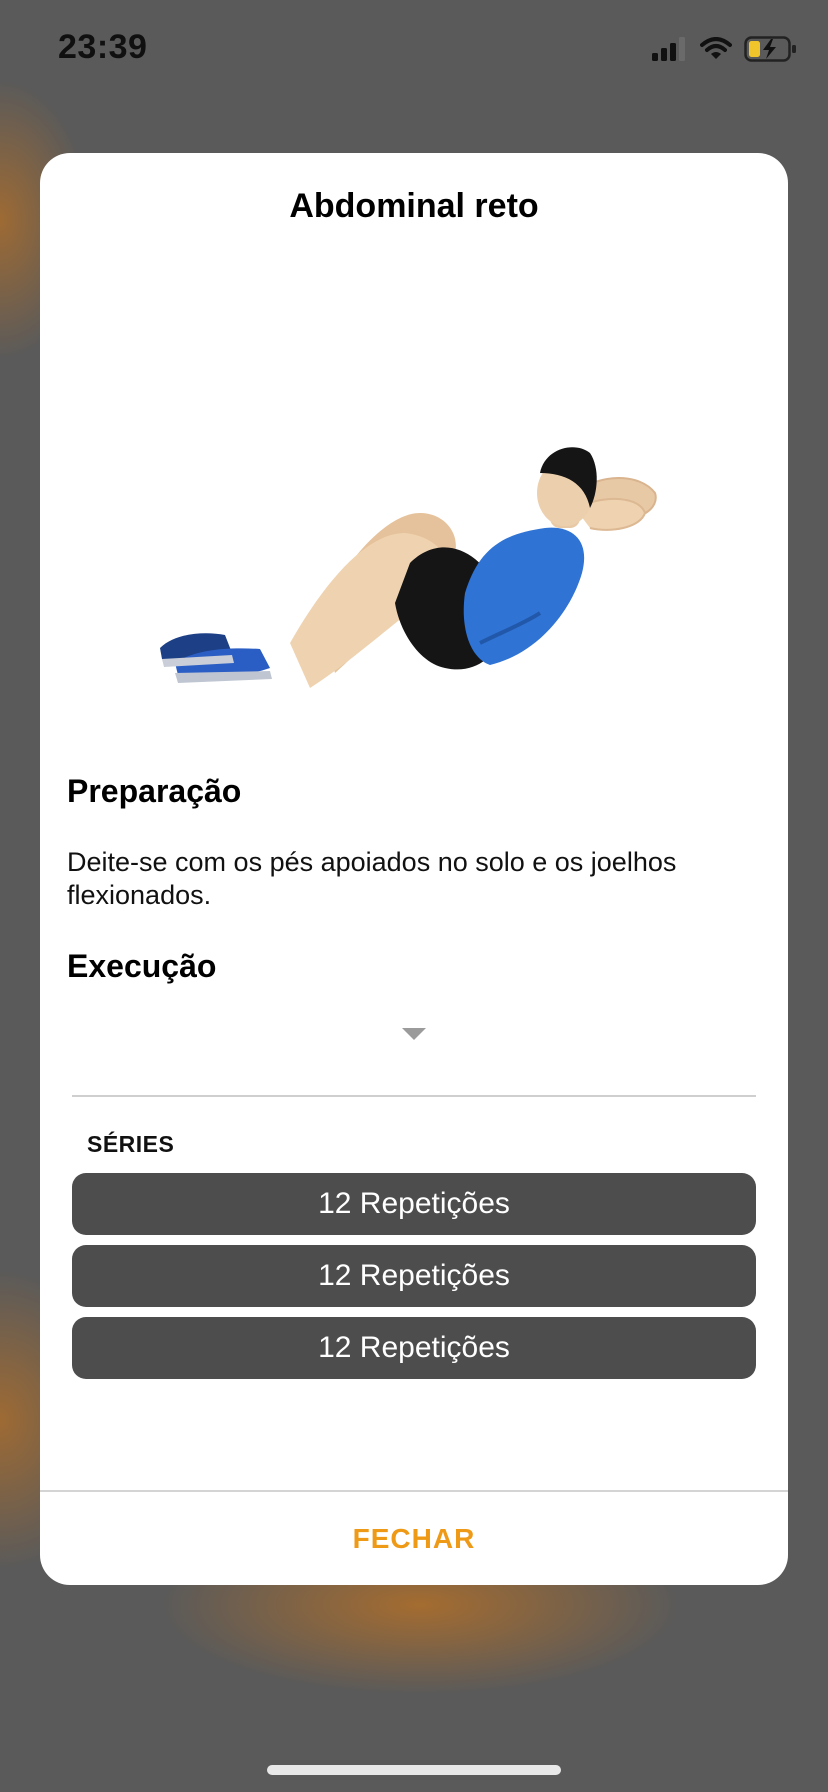  I want to click on series-label: SÉRIES, so click(131, 1144).